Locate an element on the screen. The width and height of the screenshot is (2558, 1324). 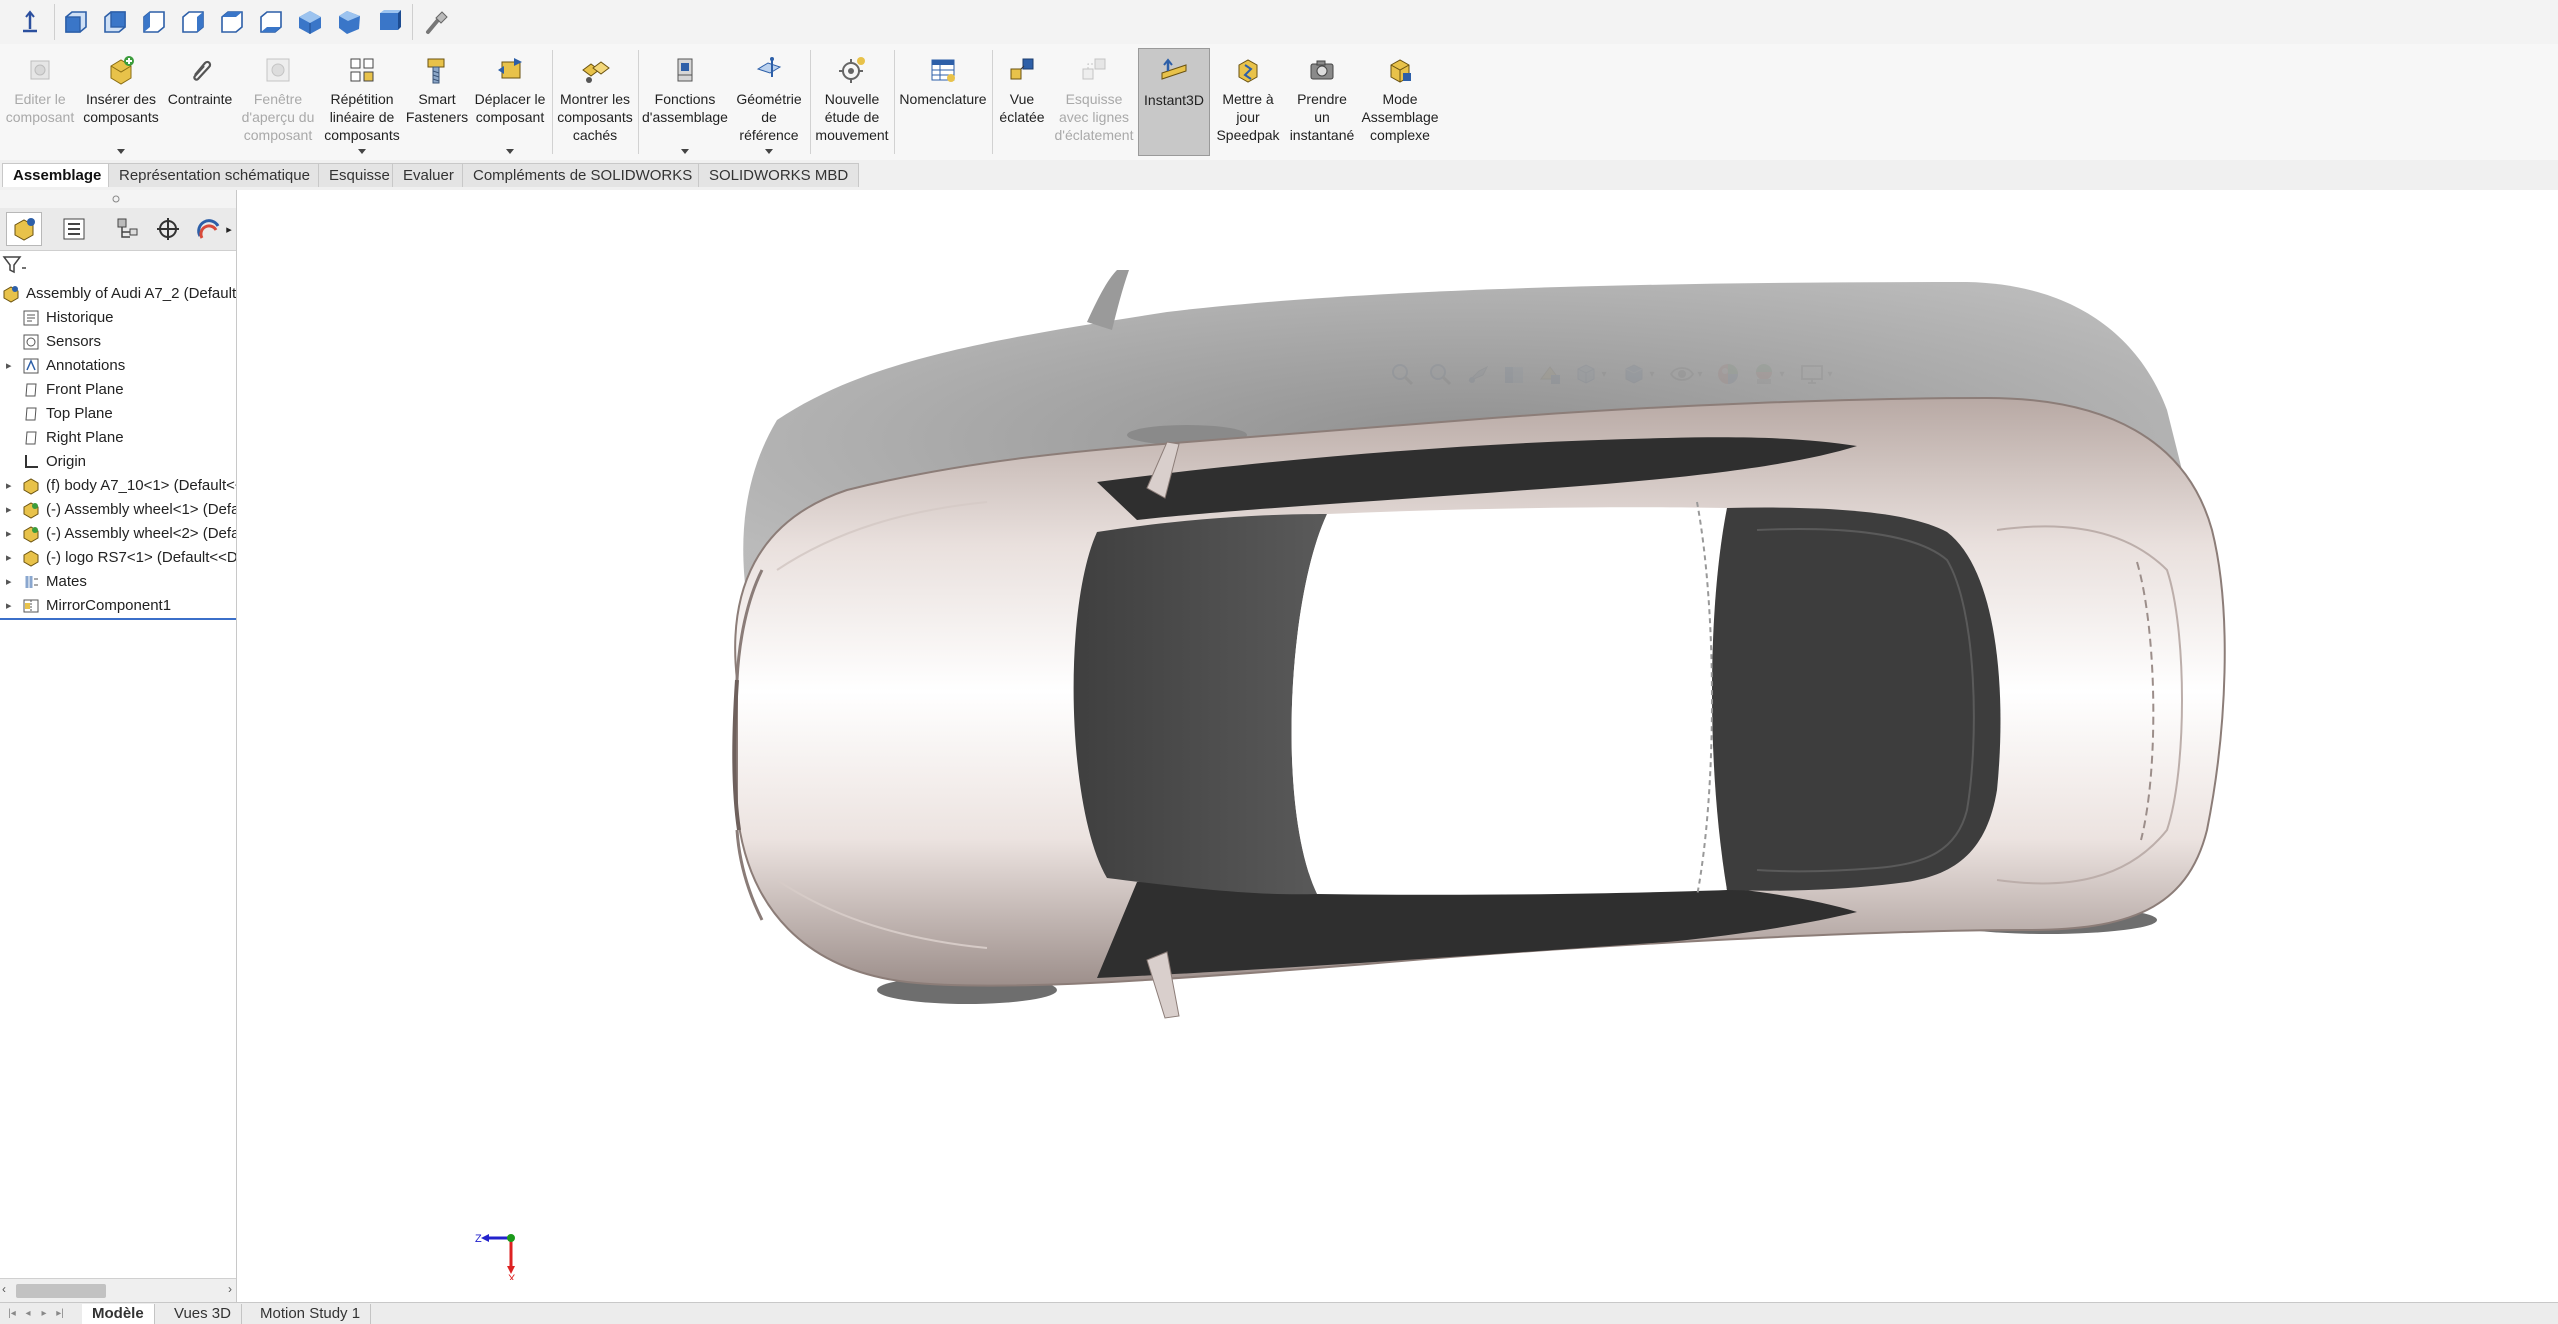
bill-of-materials-button: Nomenclature is located at coordinates (943, 102).